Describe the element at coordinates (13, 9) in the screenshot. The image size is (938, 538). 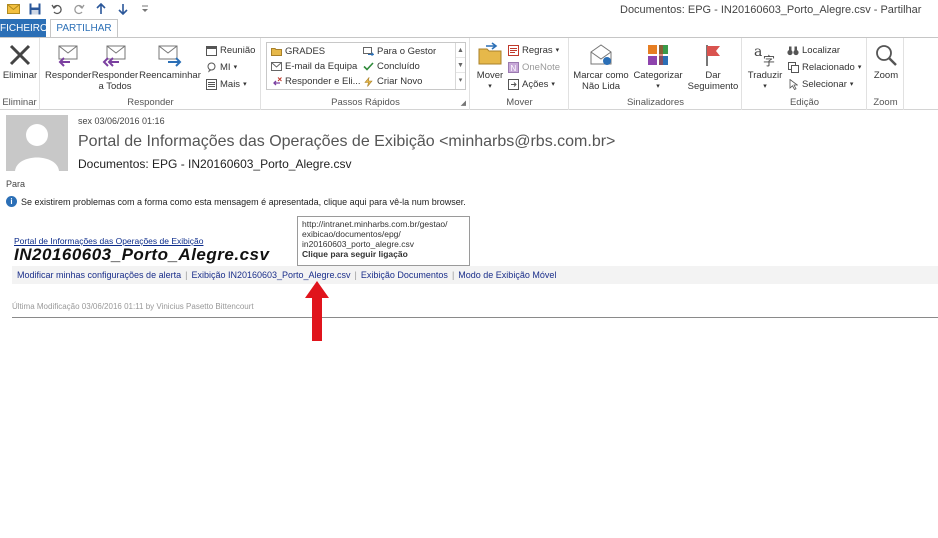
I see `mail-icon` at that location.